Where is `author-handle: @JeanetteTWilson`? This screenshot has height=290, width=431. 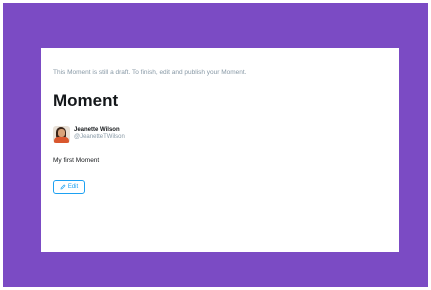 author-handle: @JeanetteTWilson is located at coordinates (99, 137).